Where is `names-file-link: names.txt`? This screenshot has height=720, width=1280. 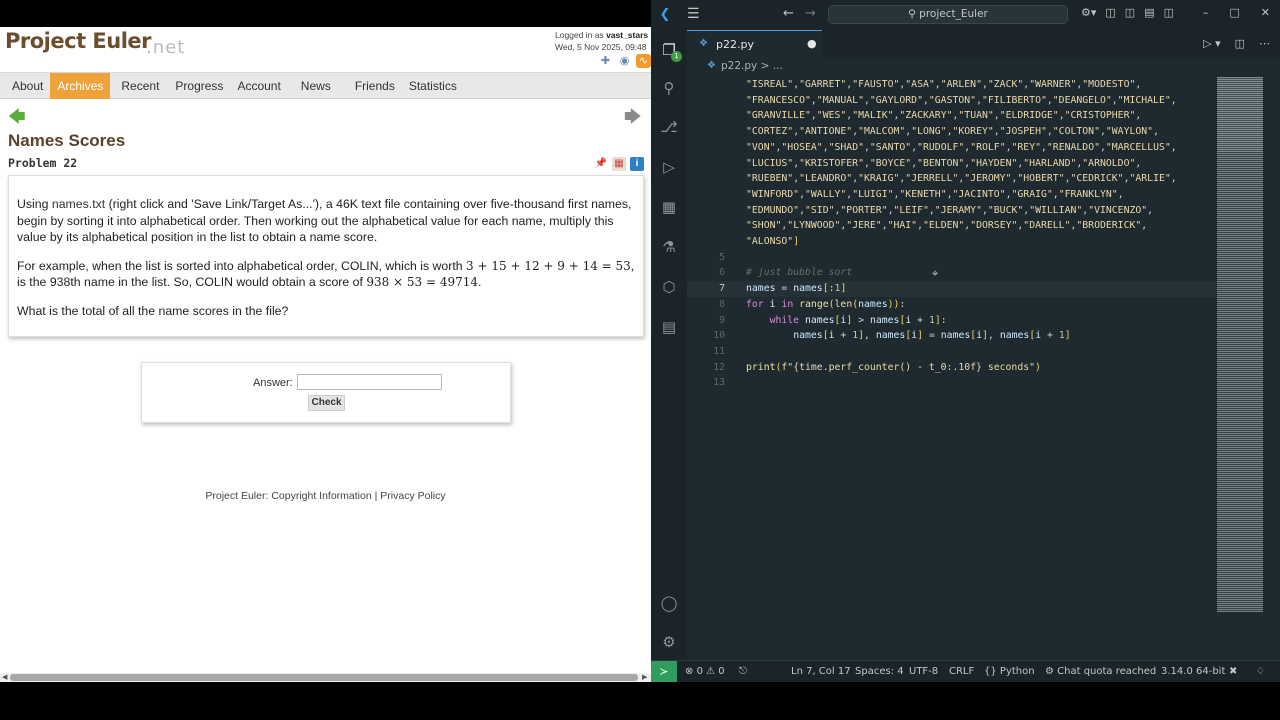
names-file-link: names.txt is located at coordinates (78, 204).